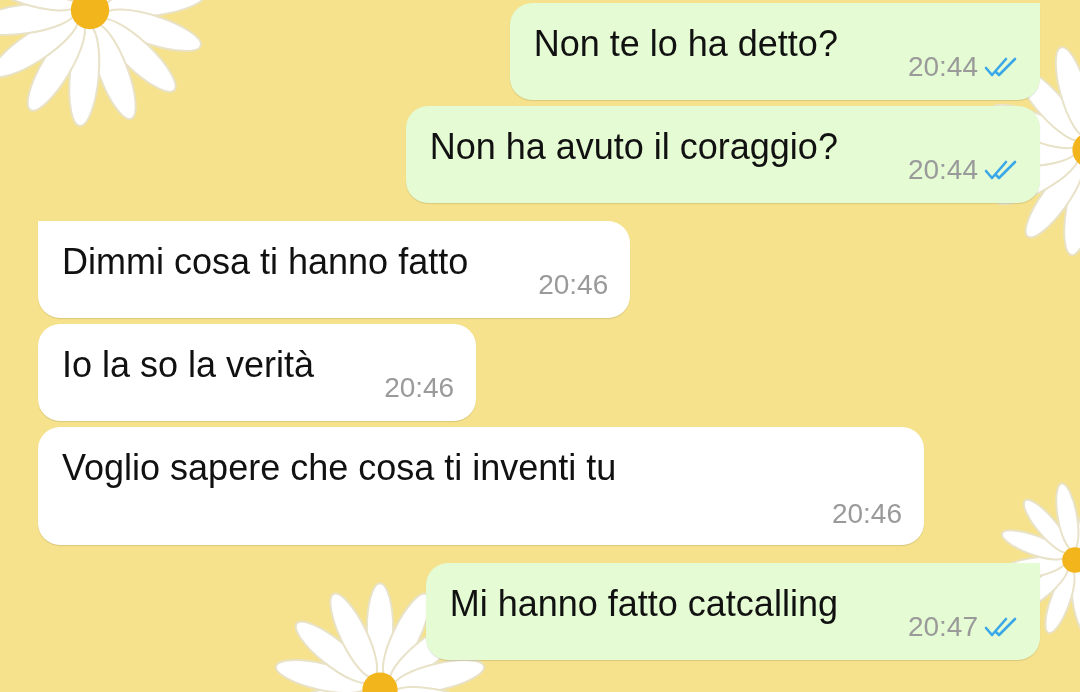  I want to click on message-text: Voglio sapere che cosa ti inventi tu, so click(340, 468).